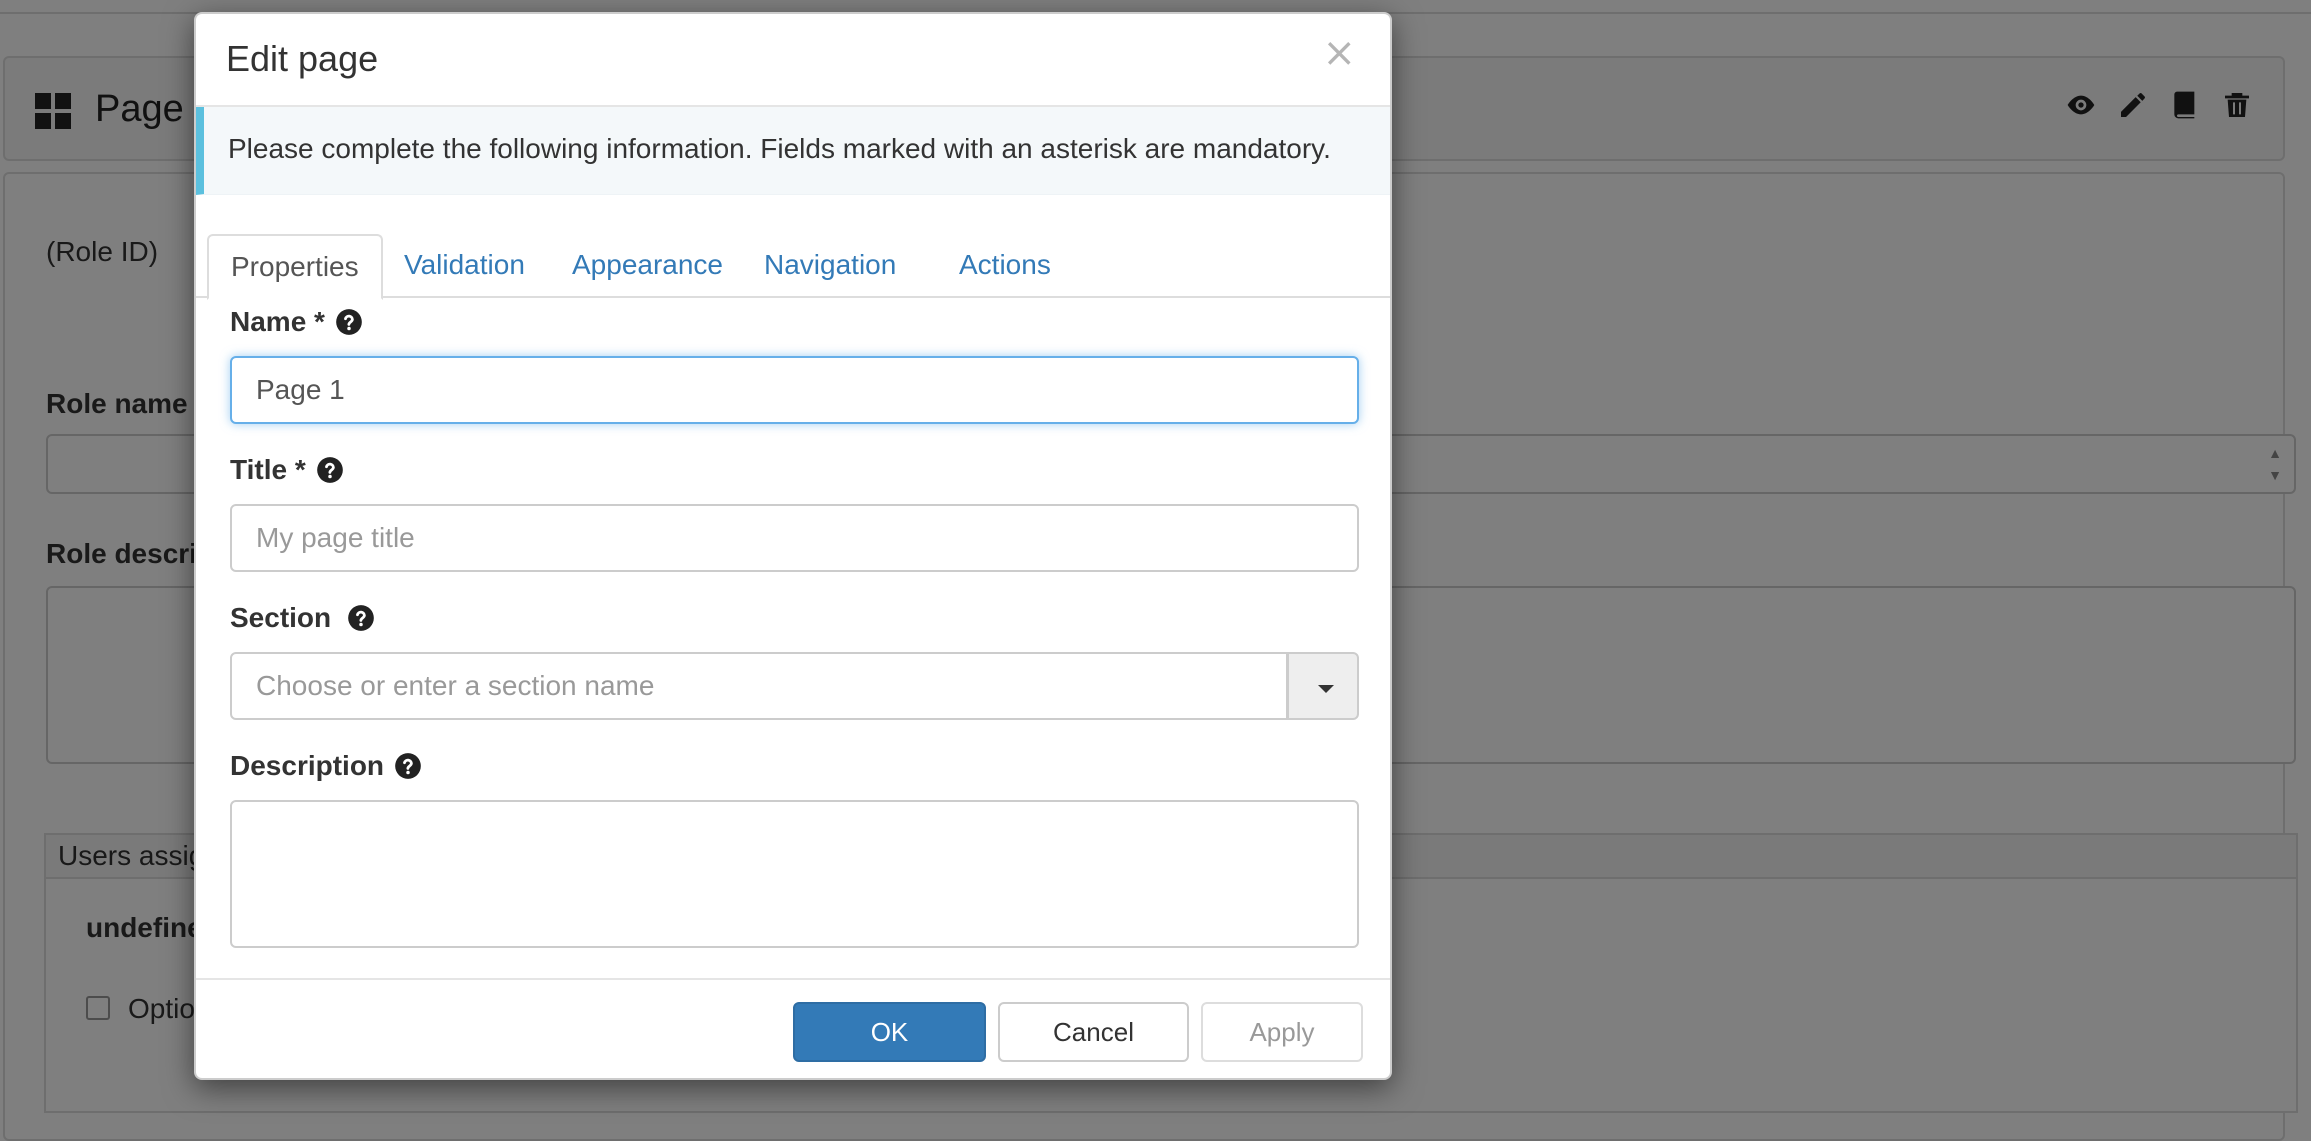 The image size is (2311, 1141). Describe the element at coordinates (647, 266) in the screenshot. I see `tab-appearance: Appearance` at that location.